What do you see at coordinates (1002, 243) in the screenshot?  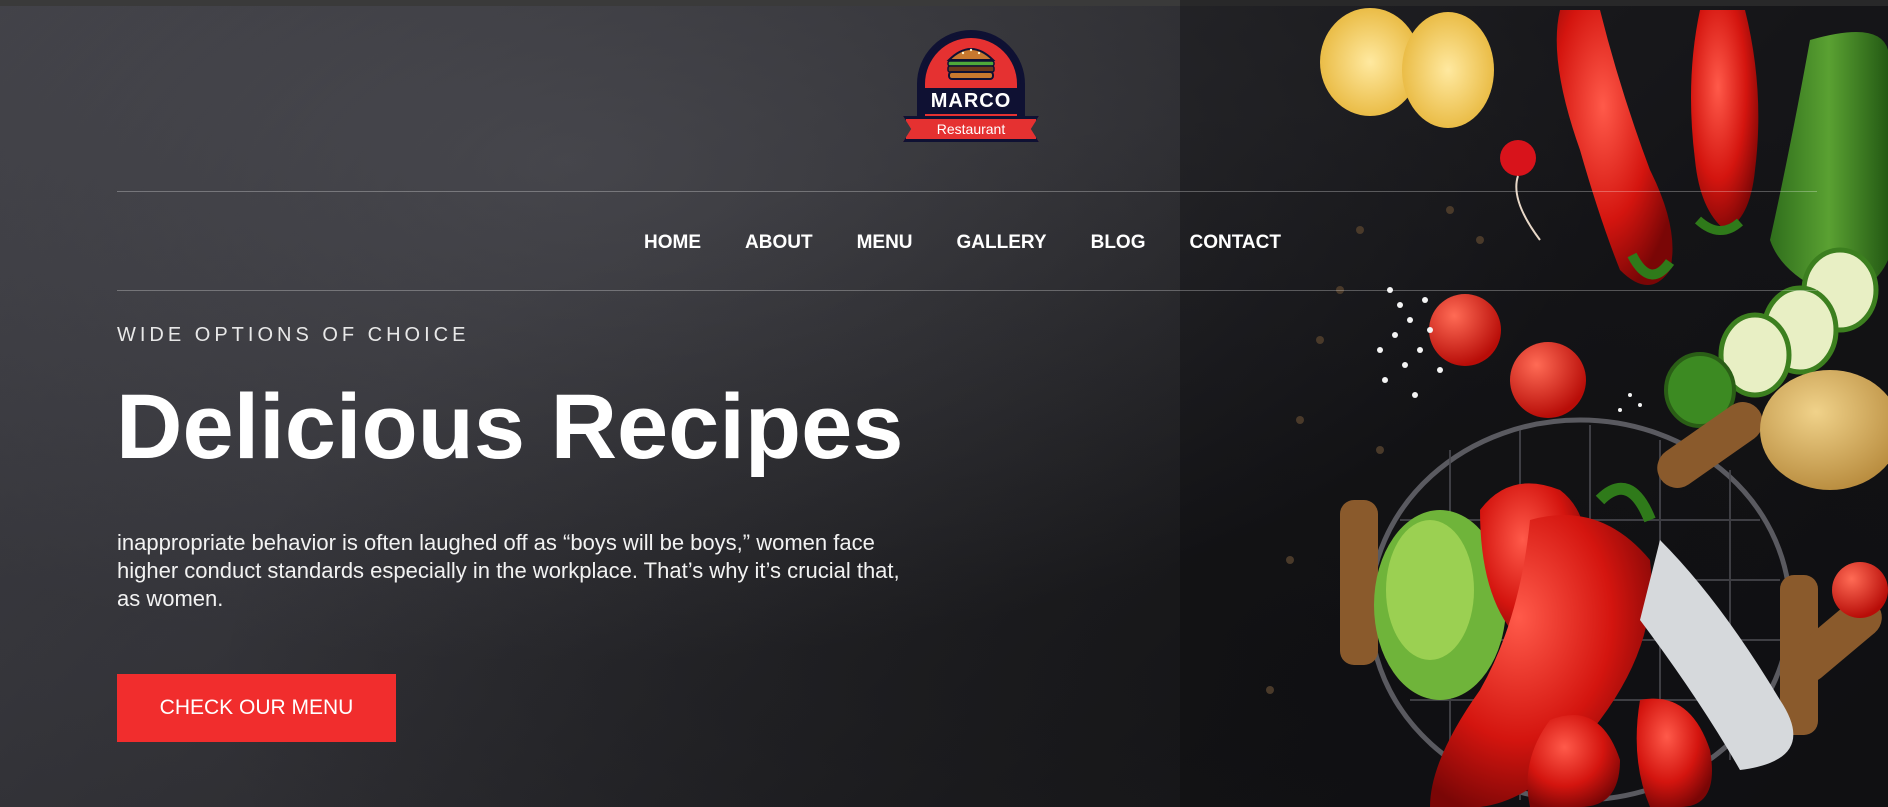 I see `nav-item-gallery: GALLERY` at bounding box center [1002, 243].